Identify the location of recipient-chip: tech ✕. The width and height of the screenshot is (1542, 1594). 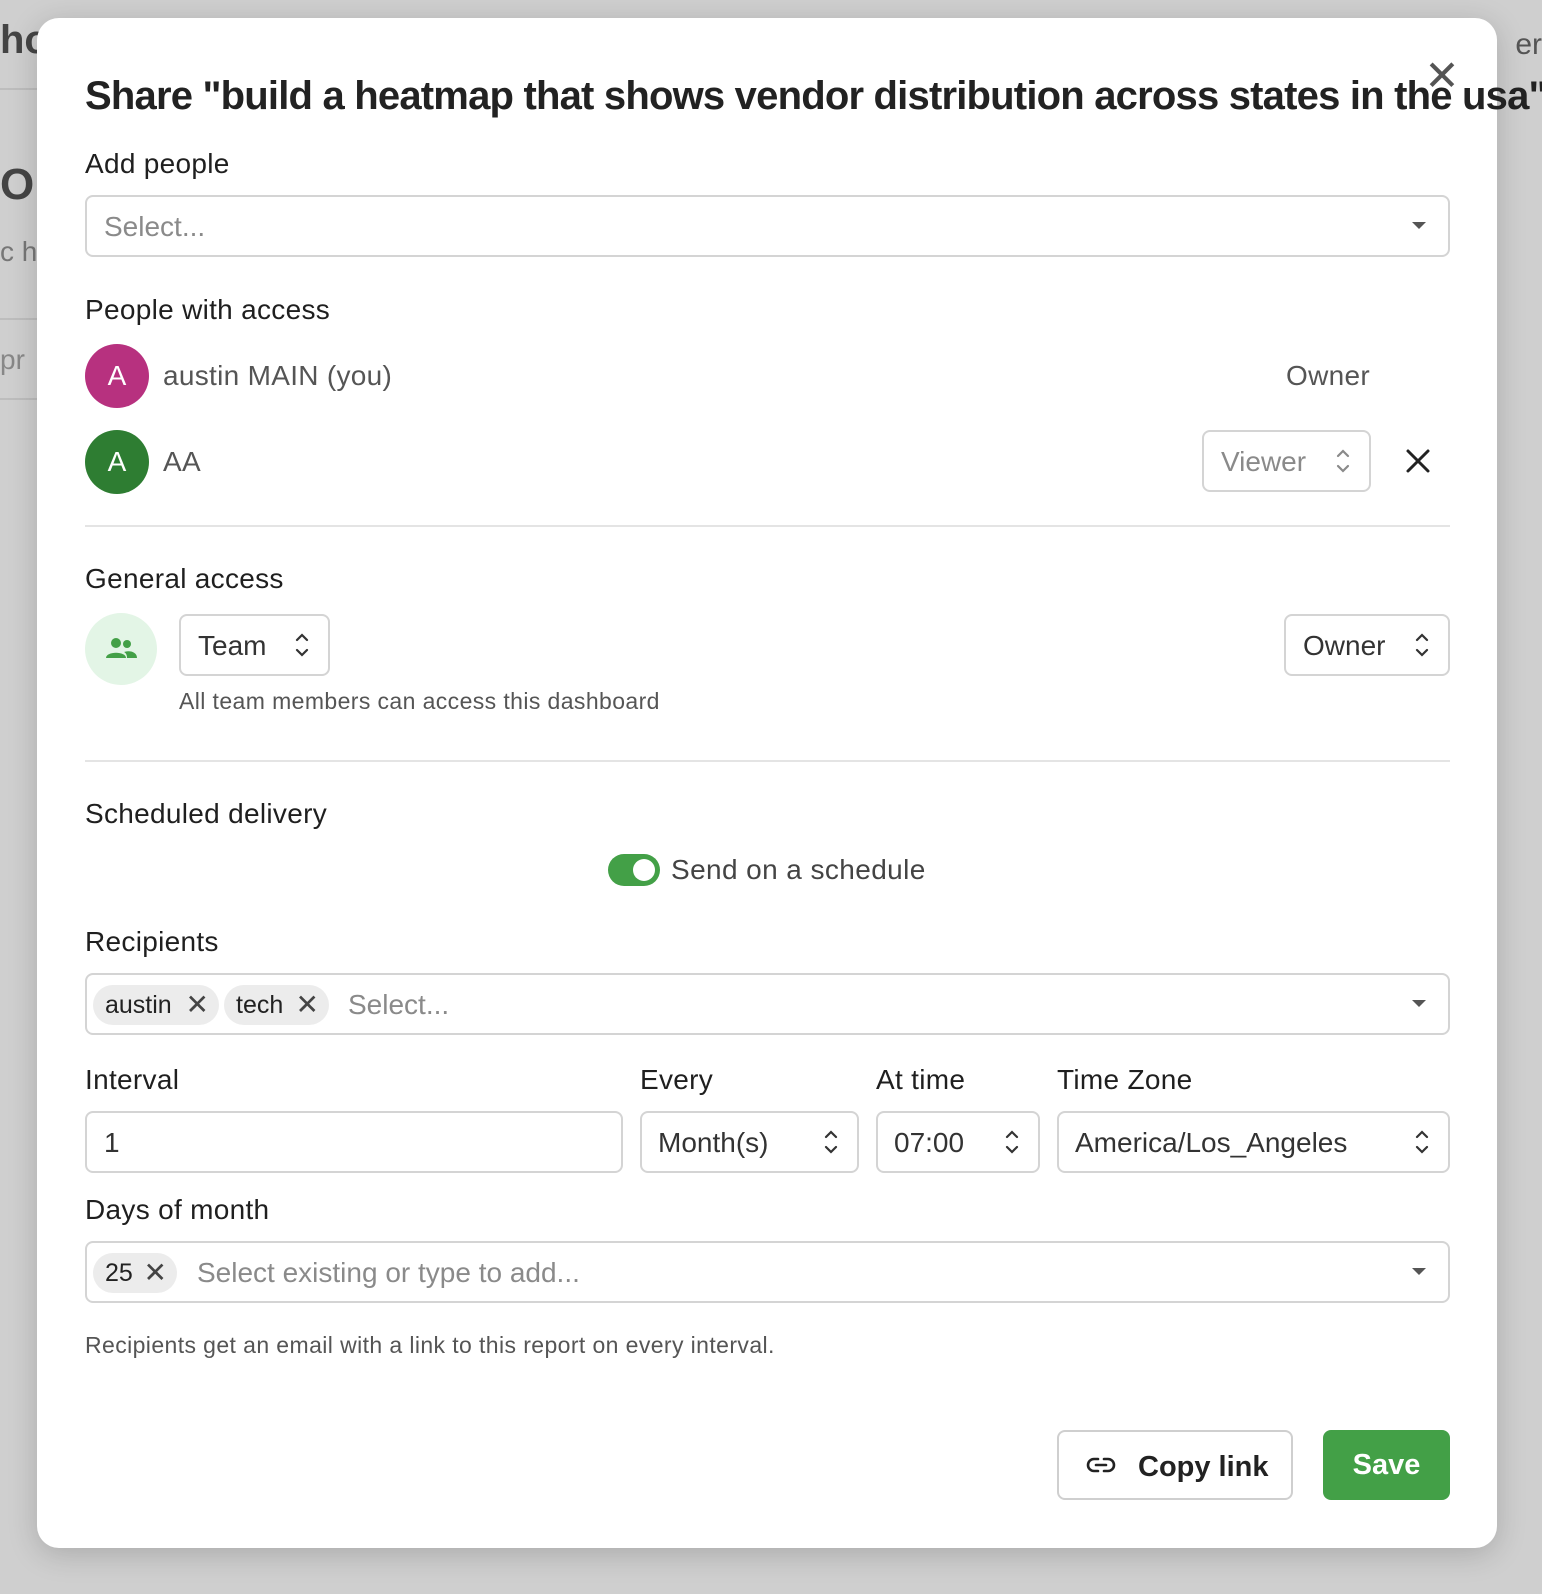
(276, 1005).